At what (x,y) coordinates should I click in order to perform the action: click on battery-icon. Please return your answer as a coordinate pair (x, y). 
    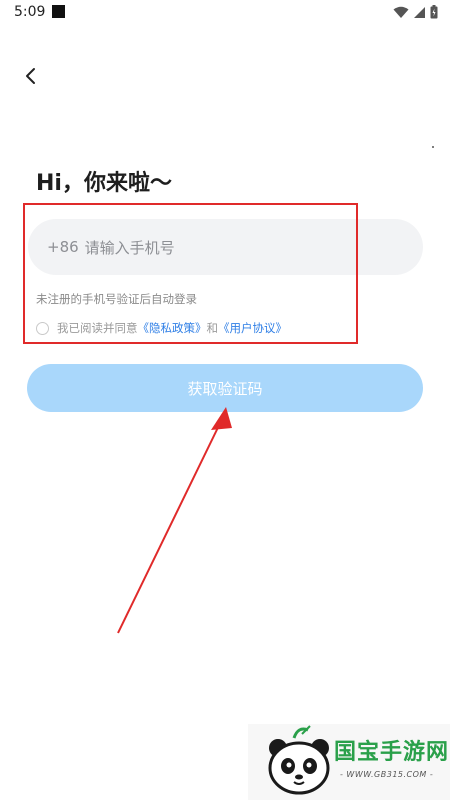
    Looking at the image, I should click on (434, 12).